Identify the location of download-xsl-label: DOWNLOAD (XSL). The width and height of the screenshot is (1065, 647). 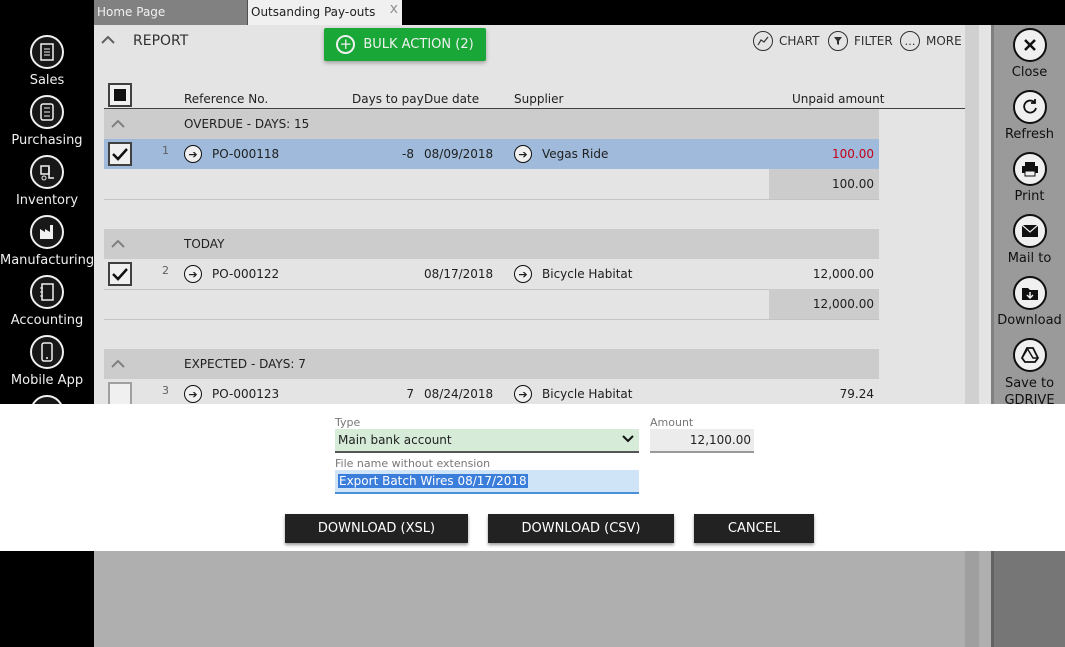
(376, 528).